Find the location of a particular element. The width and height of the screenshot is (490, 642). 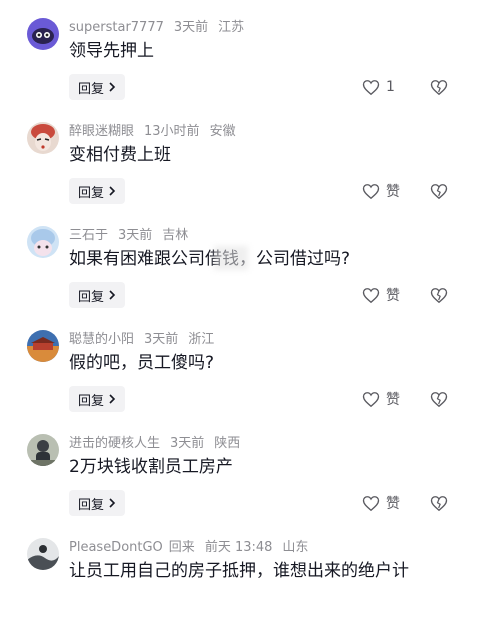

username: superstar7777 is located at coordinates (116, 27).